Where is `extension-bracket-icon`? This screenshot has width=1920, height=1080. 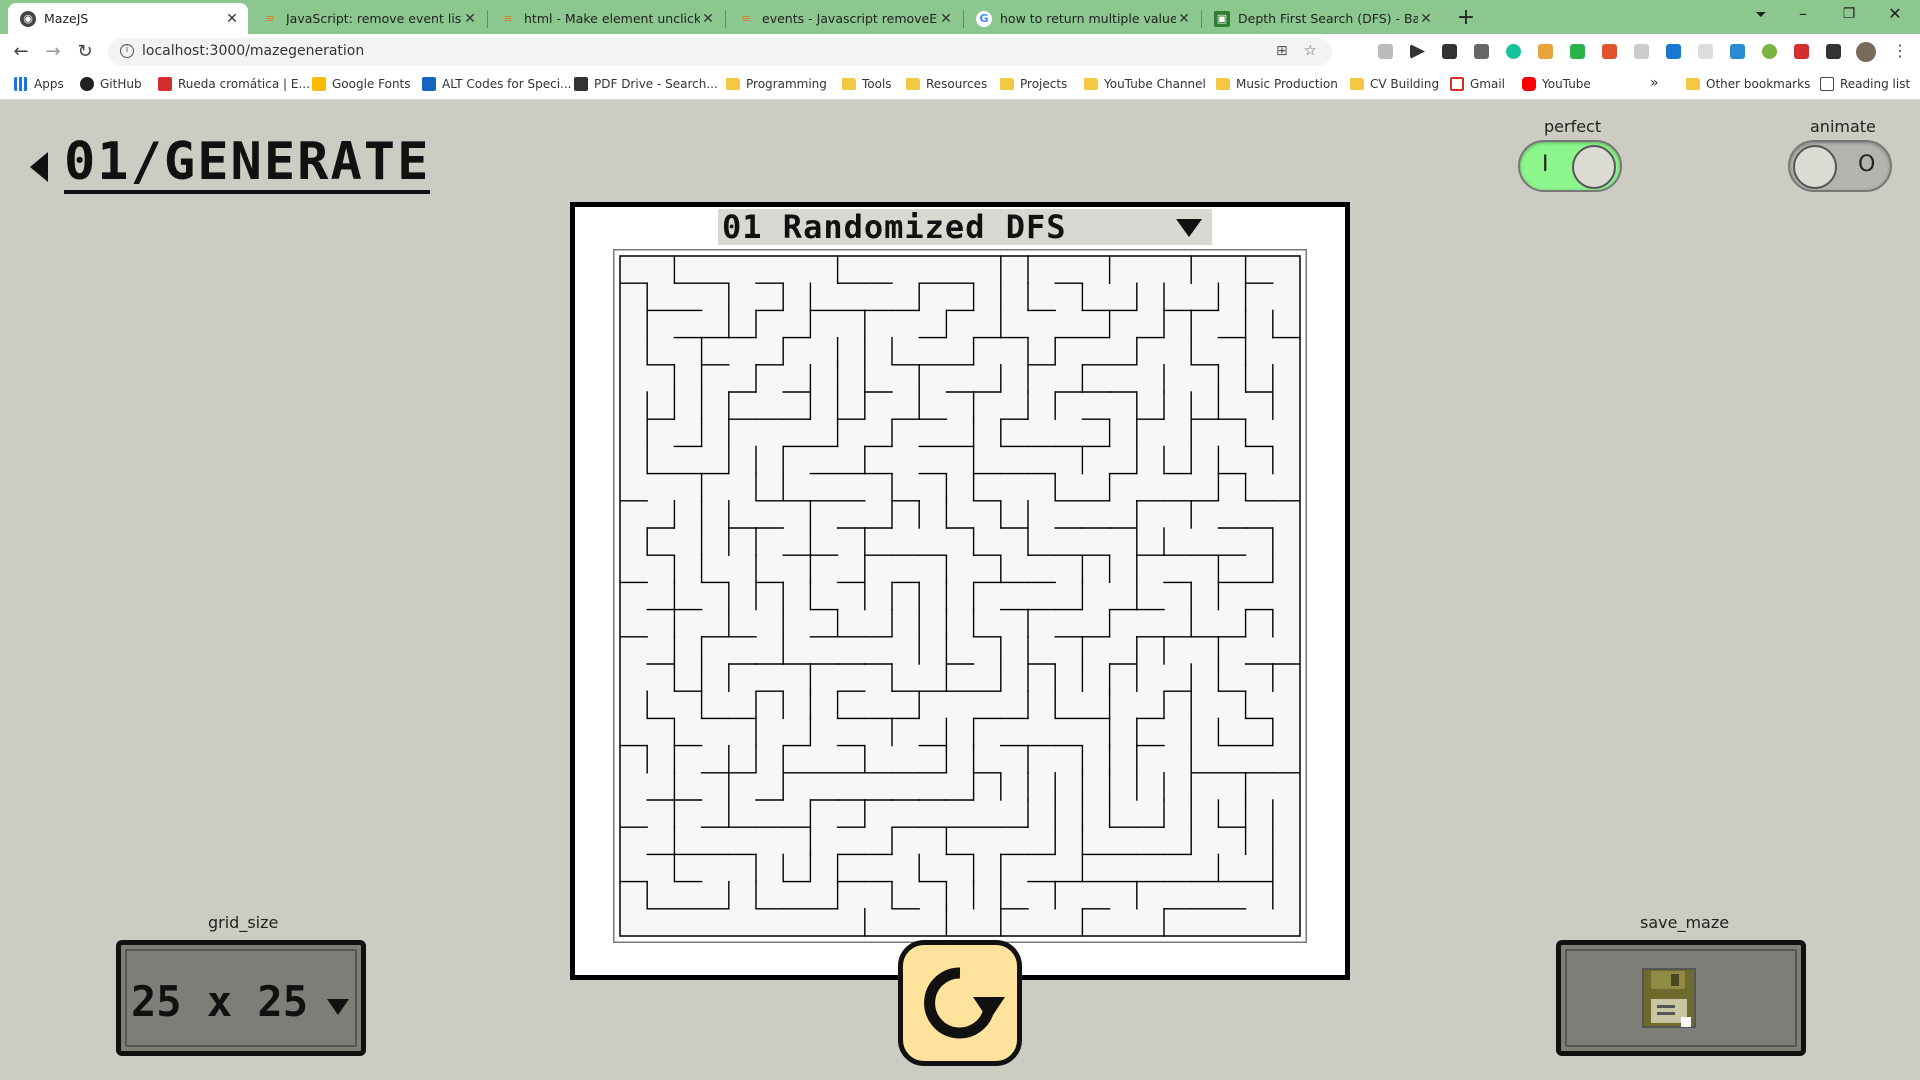
extension-bracket-icon is located at coordinates (1737, 51).